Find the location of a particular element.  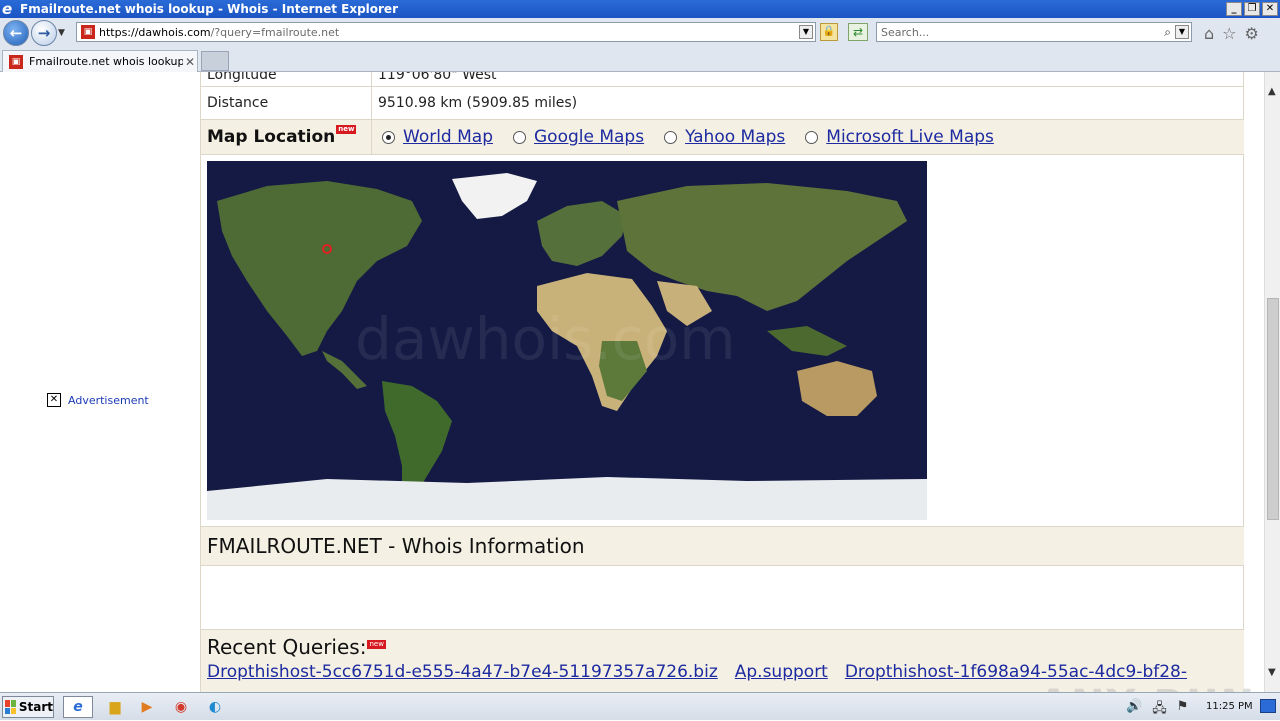

new-badge: new is located at coordinates (346, 129).